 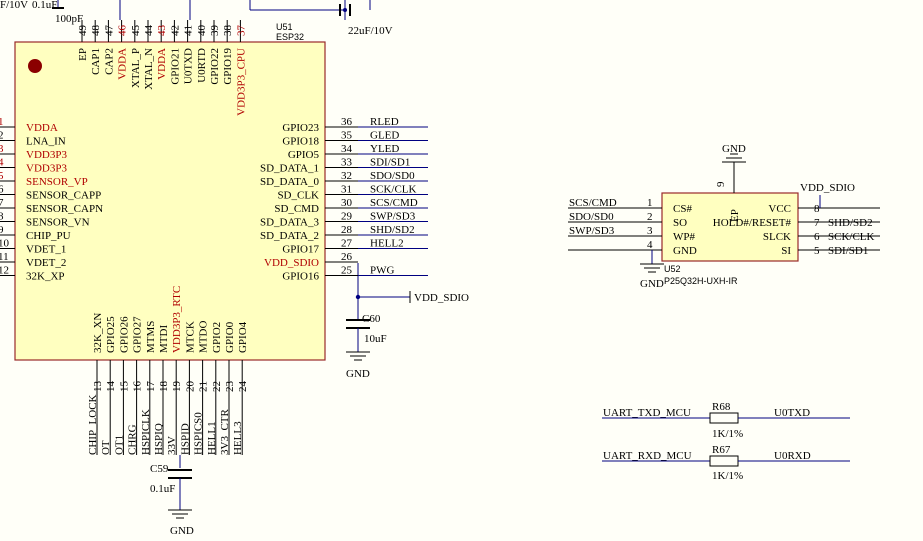 I want to click on c59-designator: C59, so click(x=159, y=469).